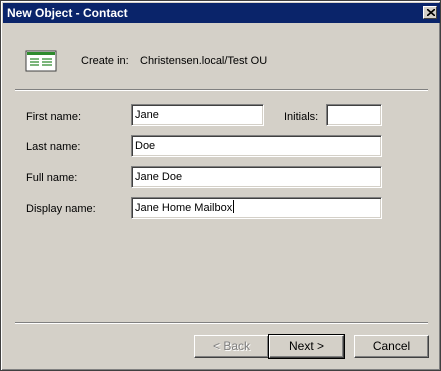 The width and height of the screenshot is (441, 371). What do you see at coordinates (197, 115) in the screenshot?
I see `first-name-field: Jane` at bounding box center [197, 115].